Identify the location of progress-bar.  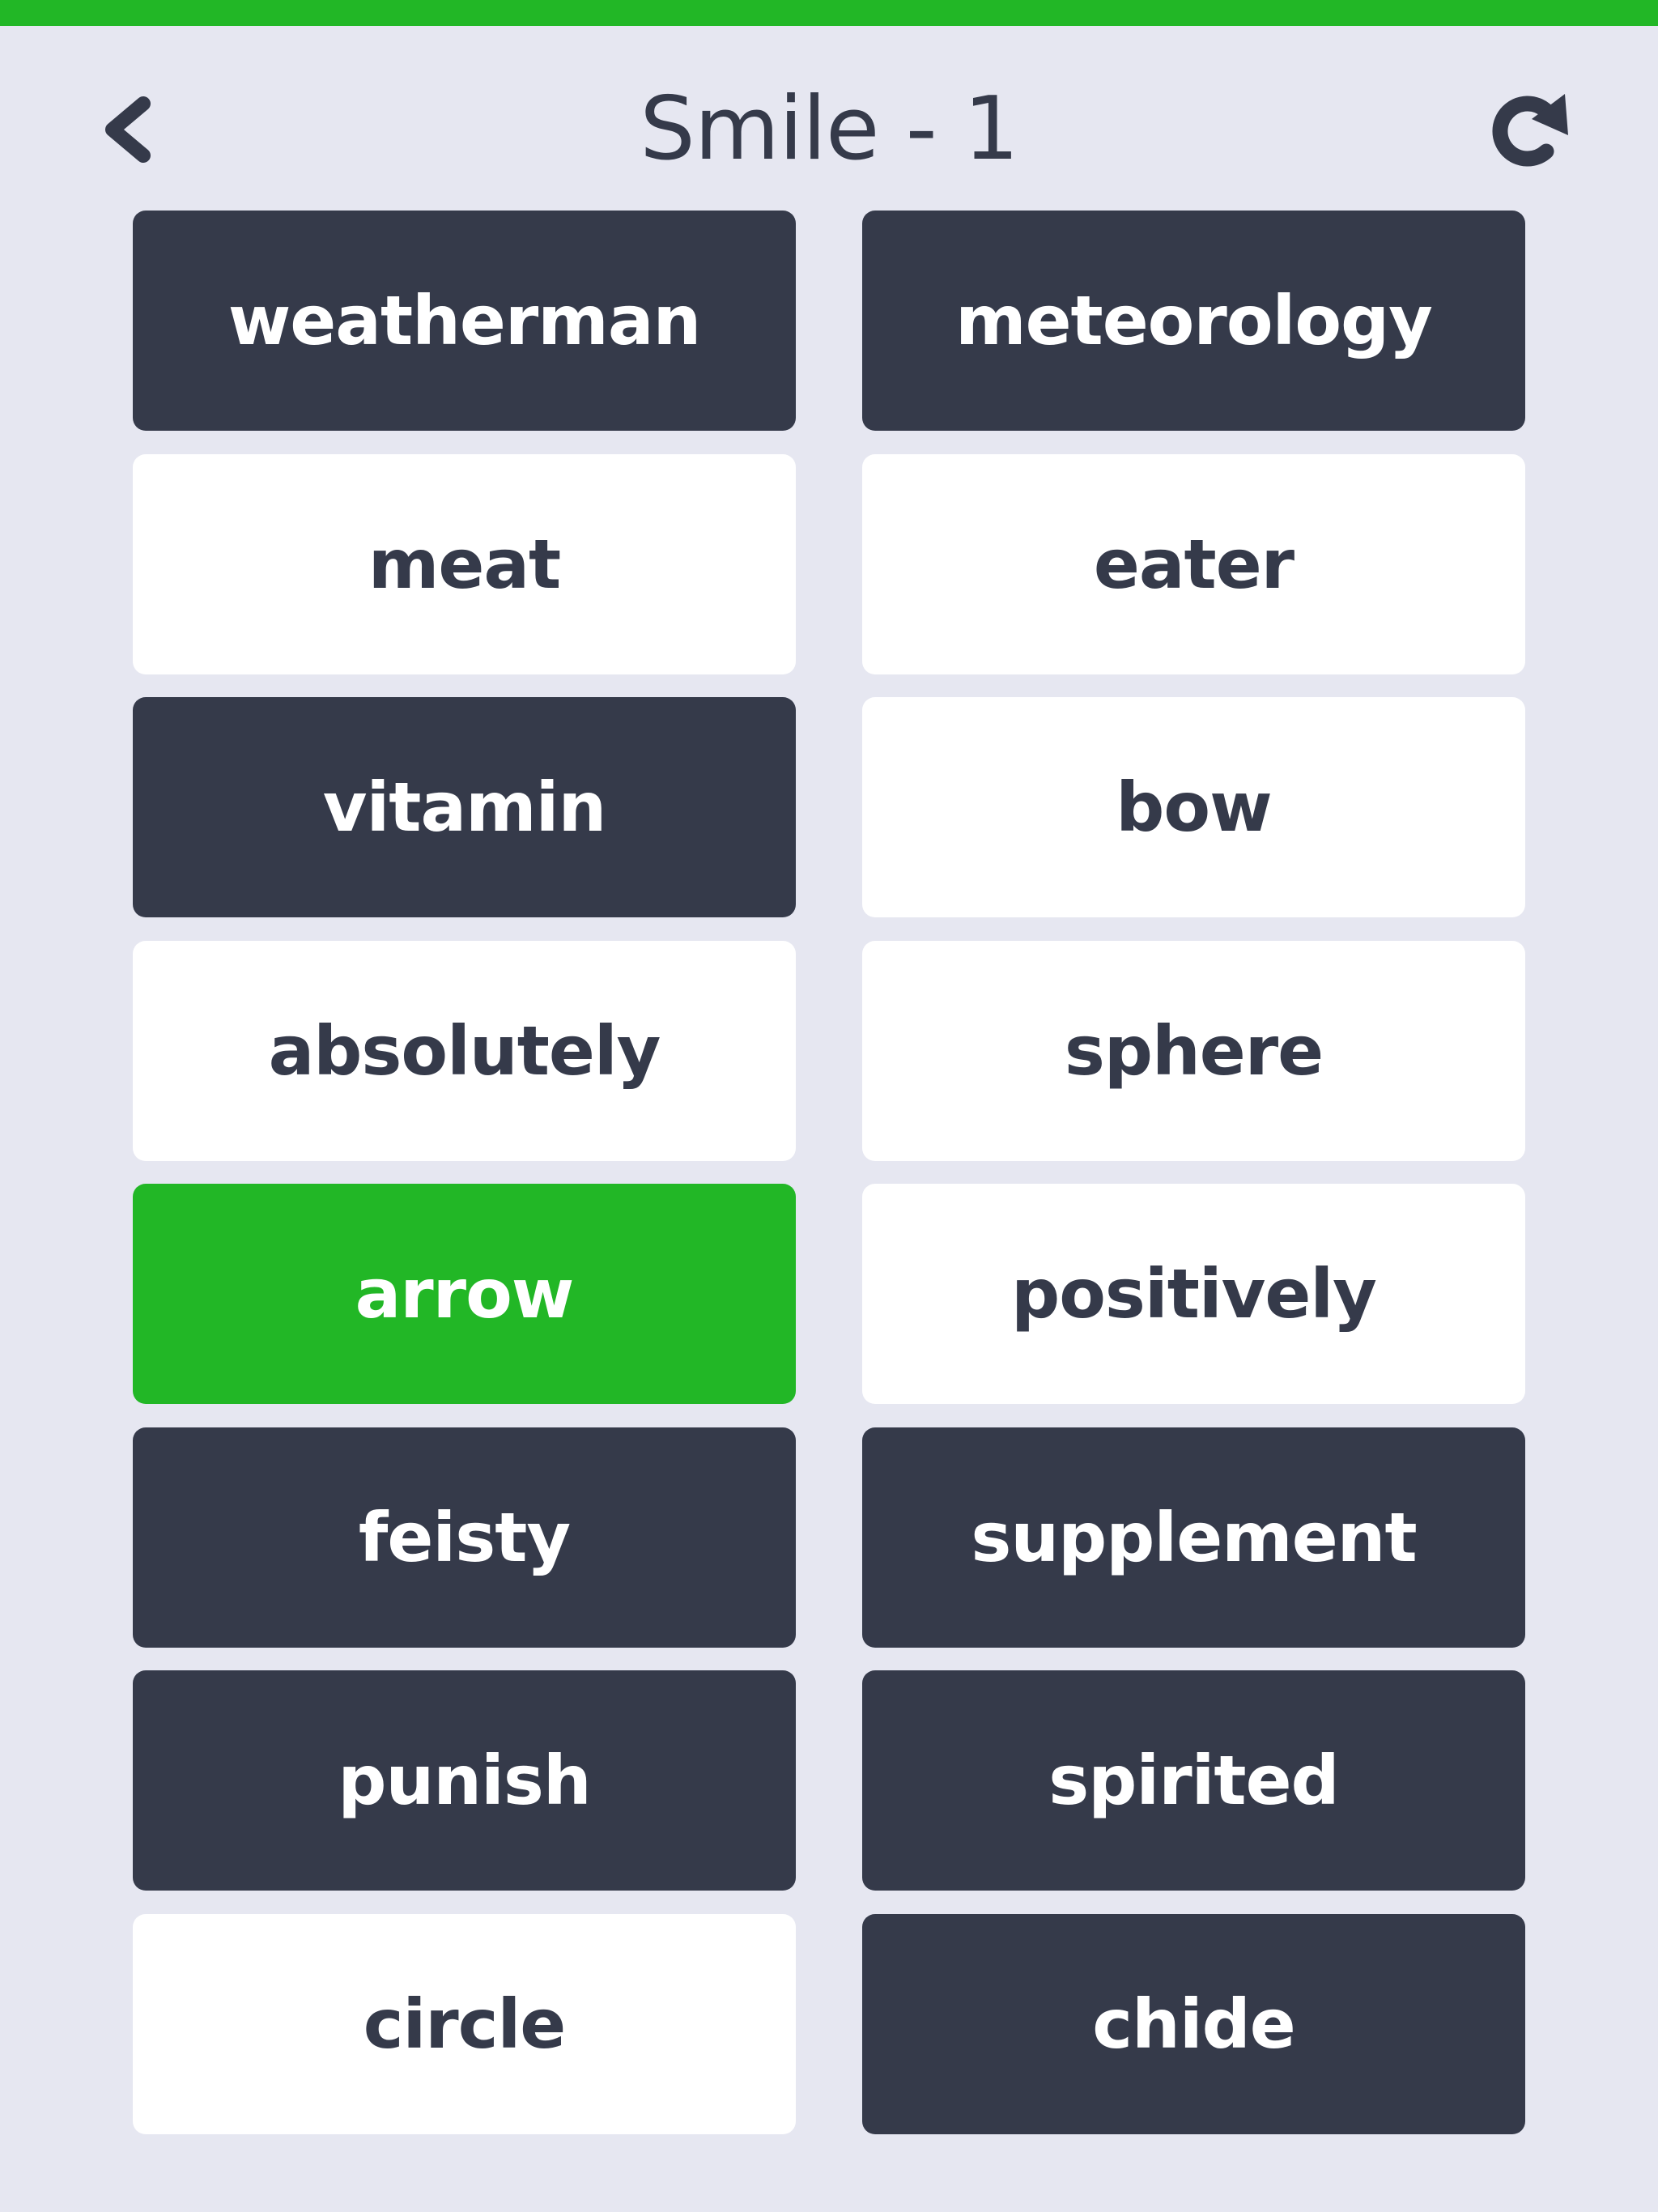
(829, 13).